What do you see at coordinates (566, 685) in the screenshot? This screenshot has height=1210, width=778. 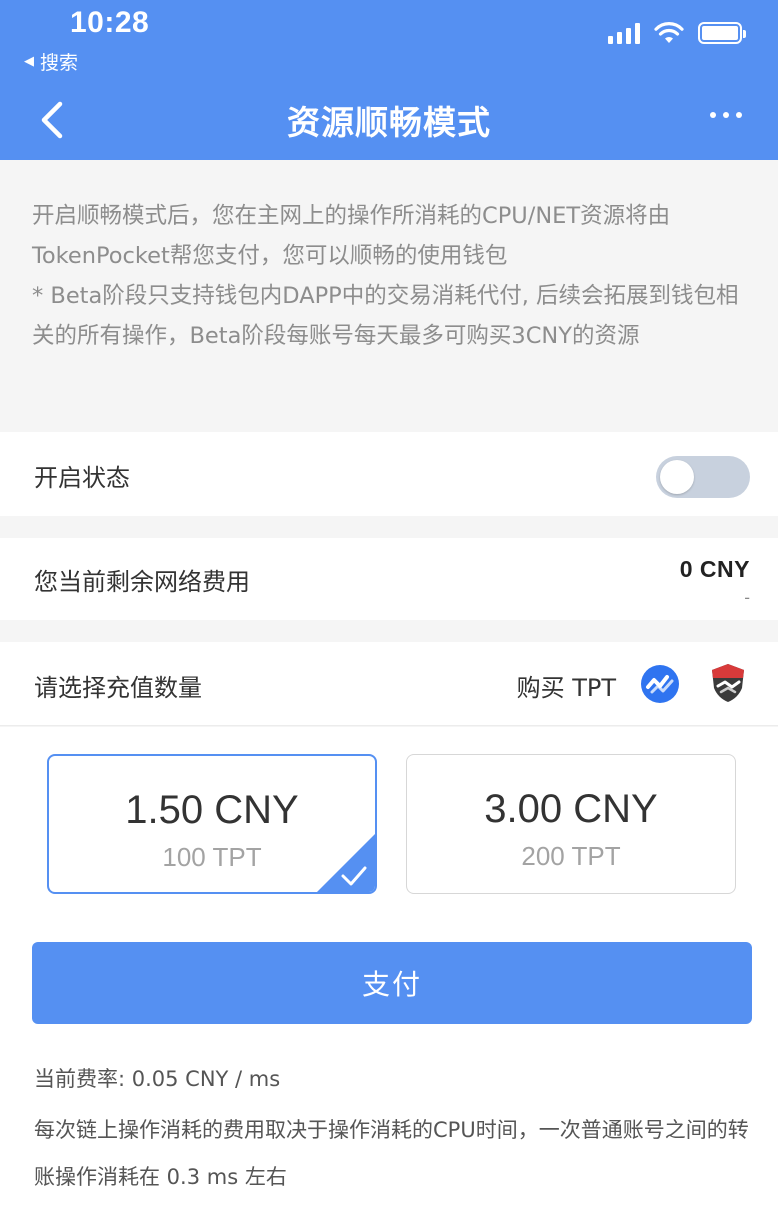 I see `buy-tpt-link: 购买 TPT` at bounding box center [566, 685].